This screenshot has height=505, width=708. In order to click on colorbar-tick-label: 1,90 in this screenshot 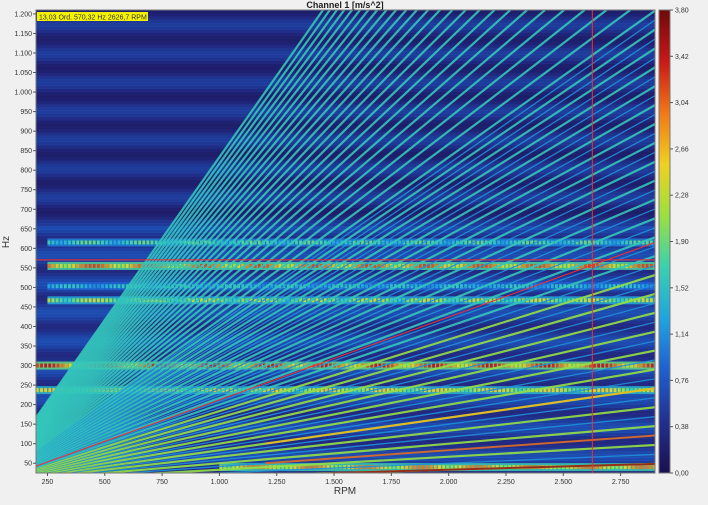, I will do `click(682, 242)`.